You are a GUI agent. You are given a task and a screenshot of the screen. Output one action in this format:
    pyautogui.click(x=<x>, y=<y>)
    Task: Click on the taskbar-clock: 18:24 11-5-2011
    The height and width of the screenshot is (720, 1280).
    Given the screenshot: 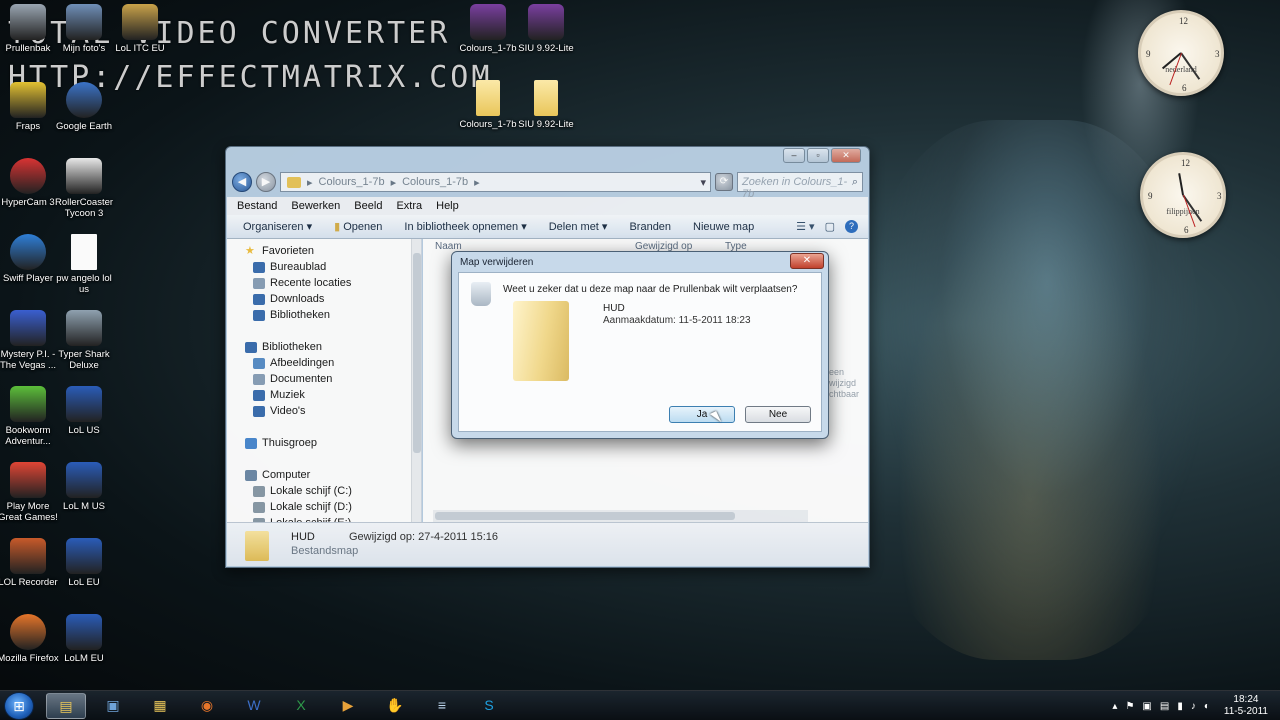 What is the action you would take?
    pyautogui.click(x=1246, y=706)
    